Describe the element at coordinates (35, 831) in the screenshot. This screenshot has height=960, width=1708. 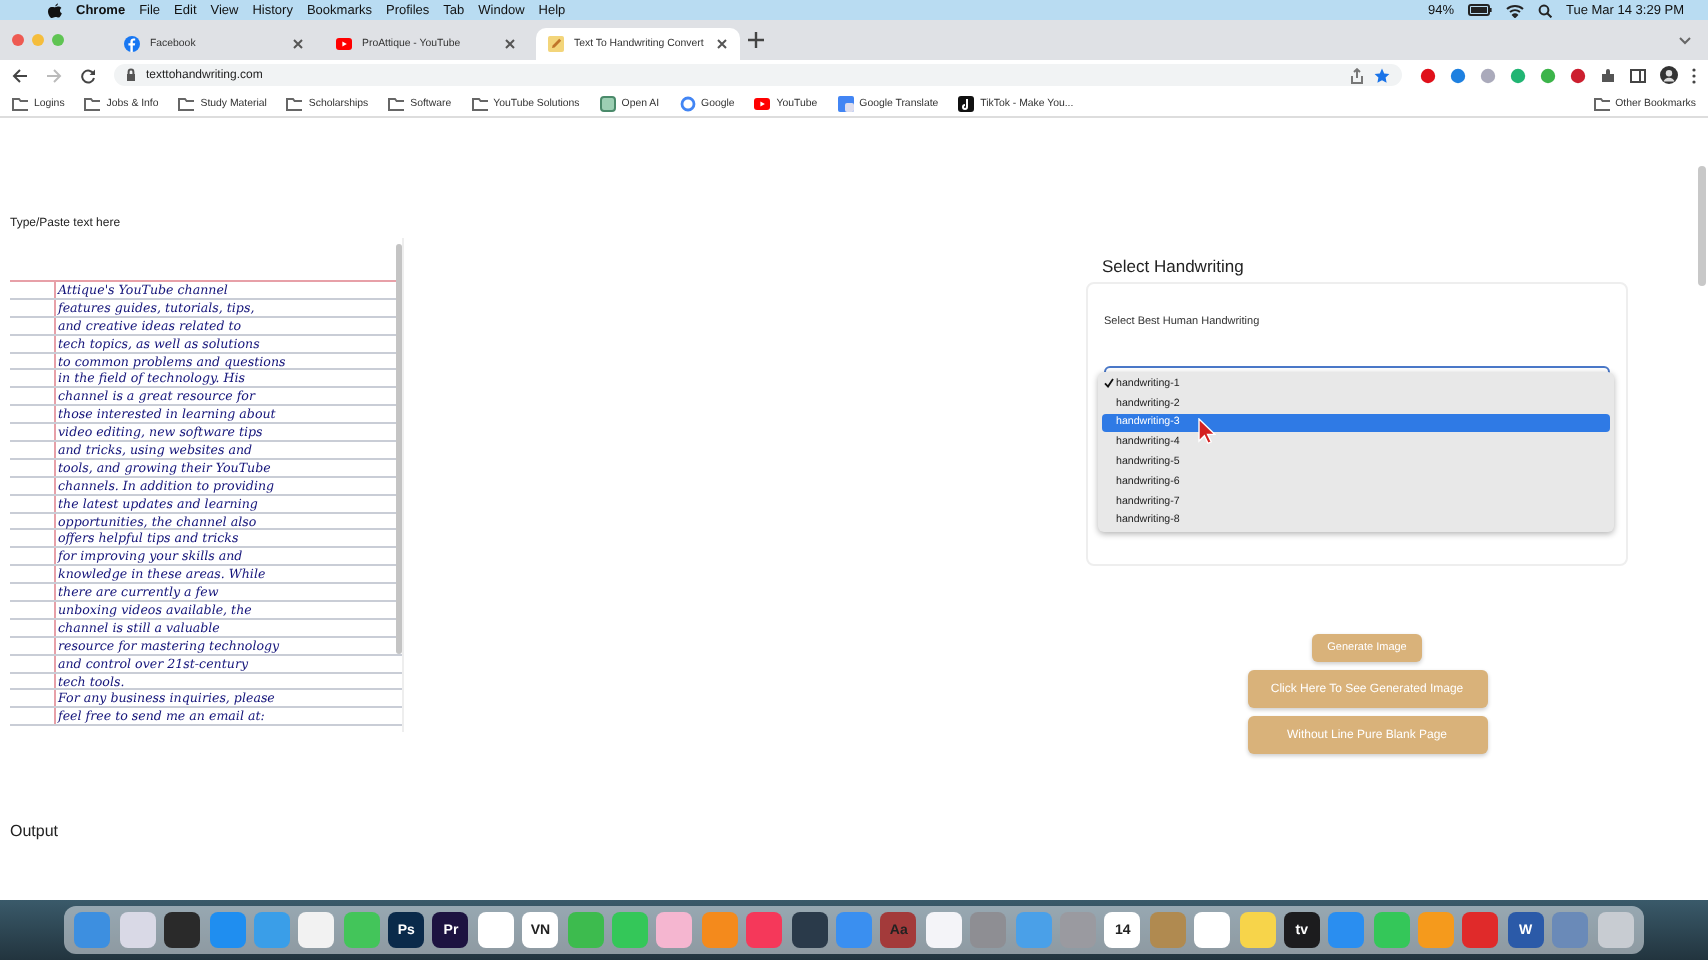
I see `output-label: Output` at that location.